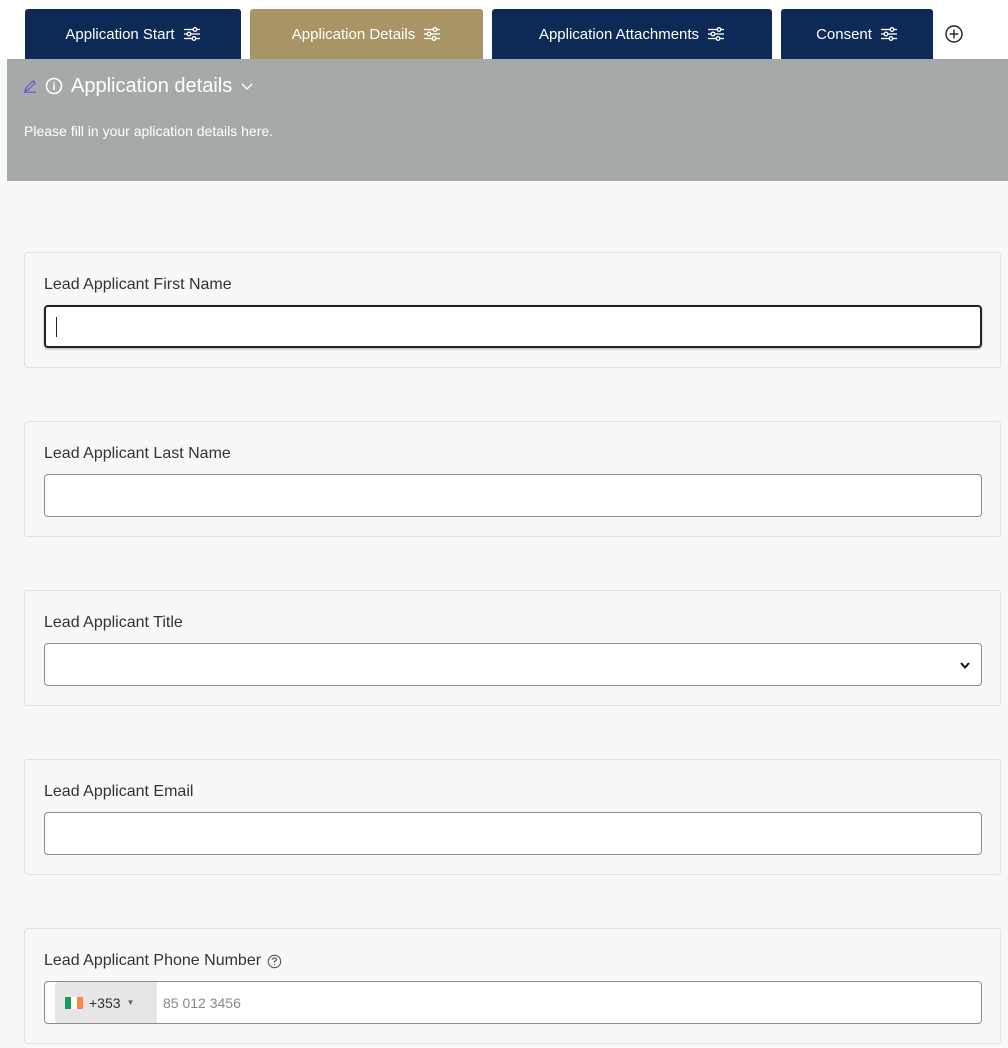 Image resolution: width=1008 pixels, height=1048 pixels. I want to click on phone-input: +353 ▼ 85 012 3456, so click(513, 1002).